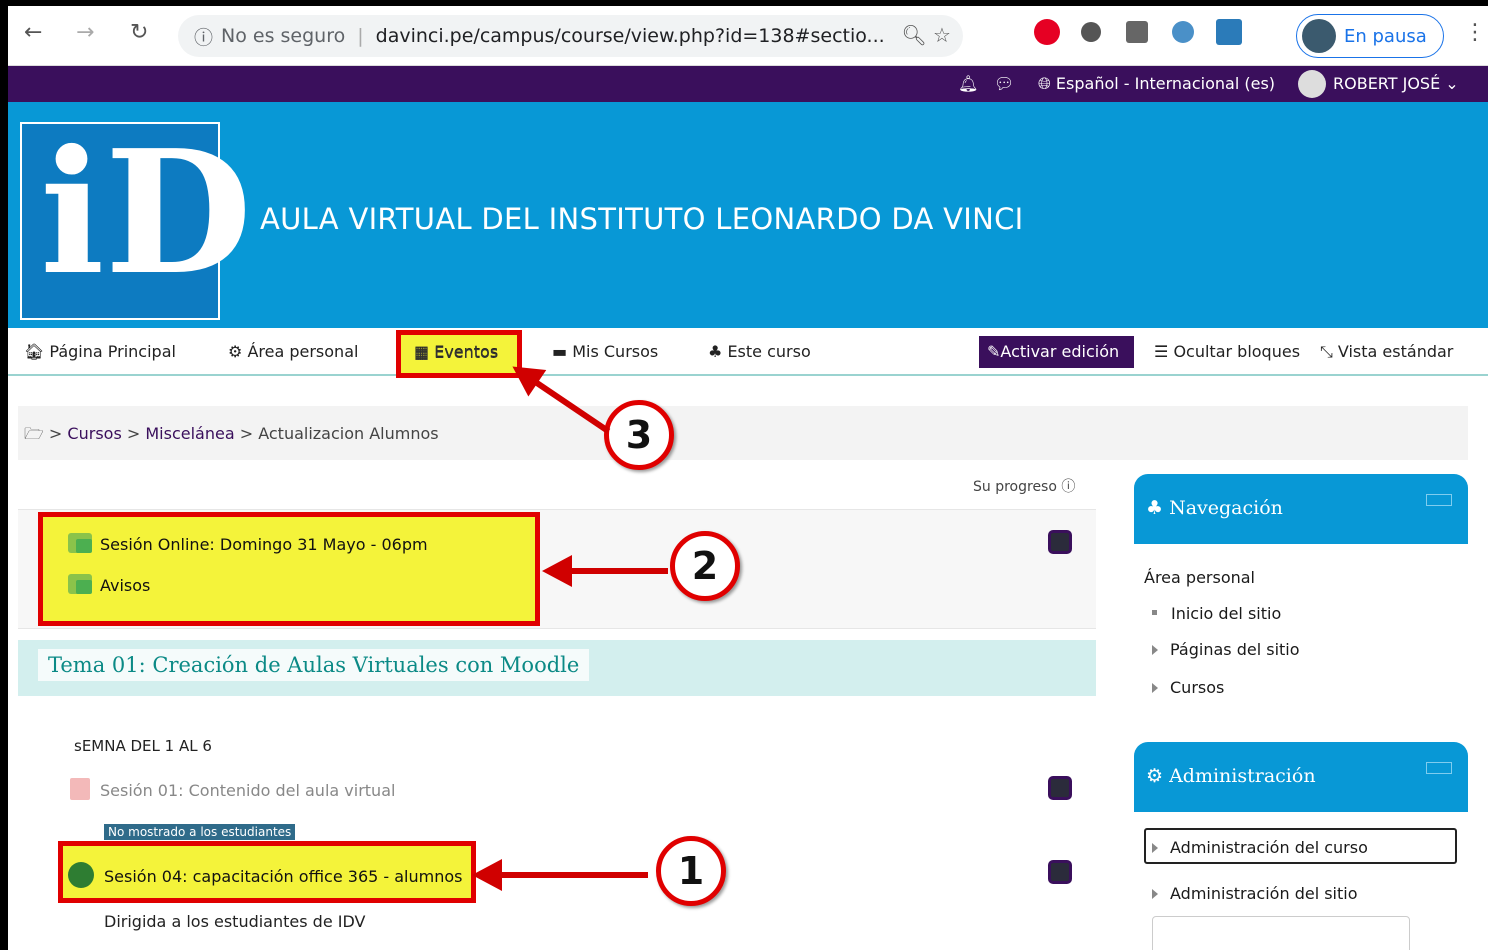 The height and width of the screenshot is (950, 1488). I want to click on activity-forum-avisos: Avisos, so click(109, 584).